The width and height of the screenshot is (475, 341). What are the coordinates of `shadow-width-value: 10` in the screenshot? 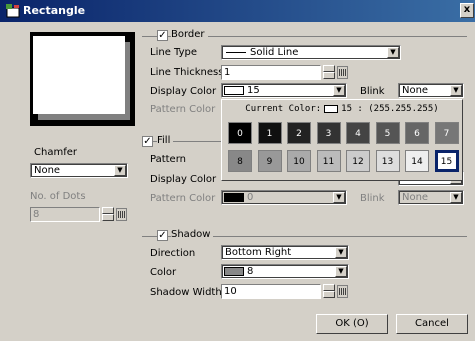 It's located at (230, 291).